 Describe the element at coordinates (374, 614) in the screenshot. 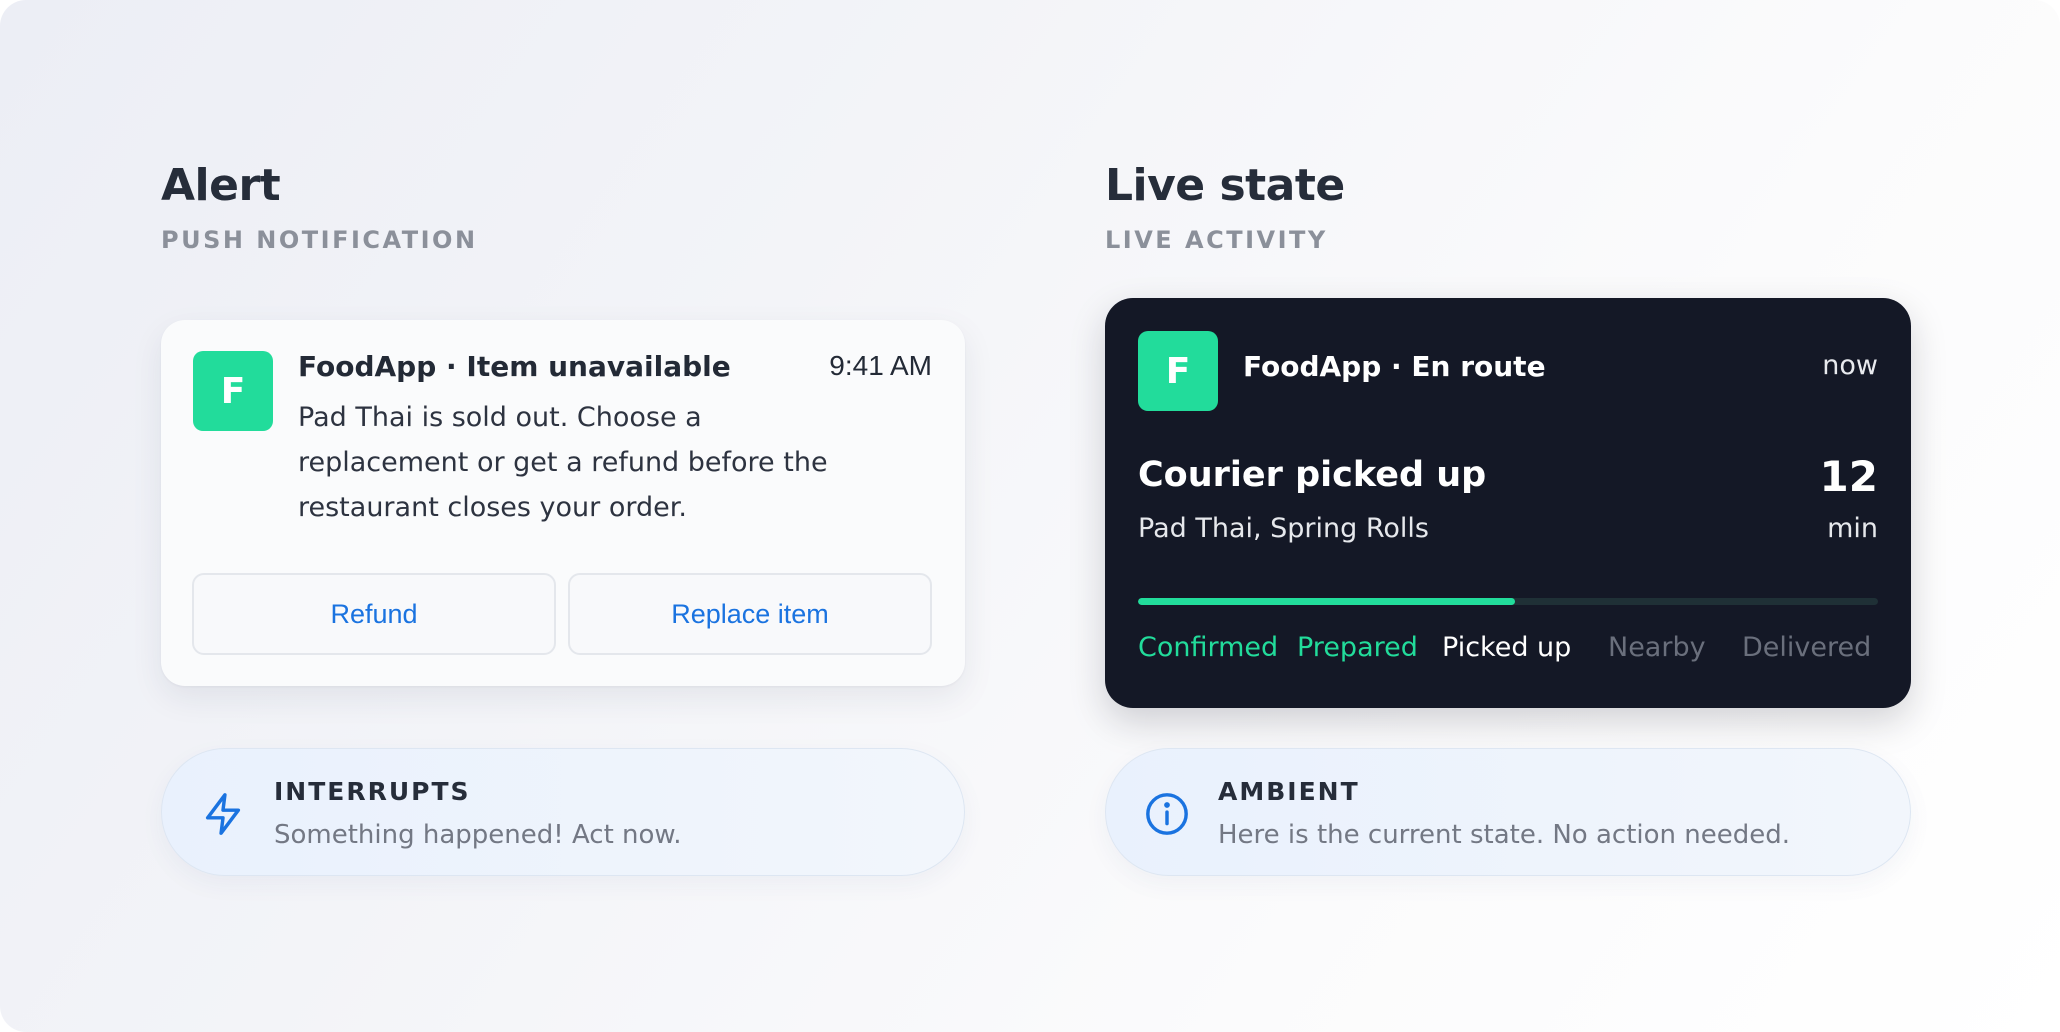

I see `refund-button: Refund` at that location.